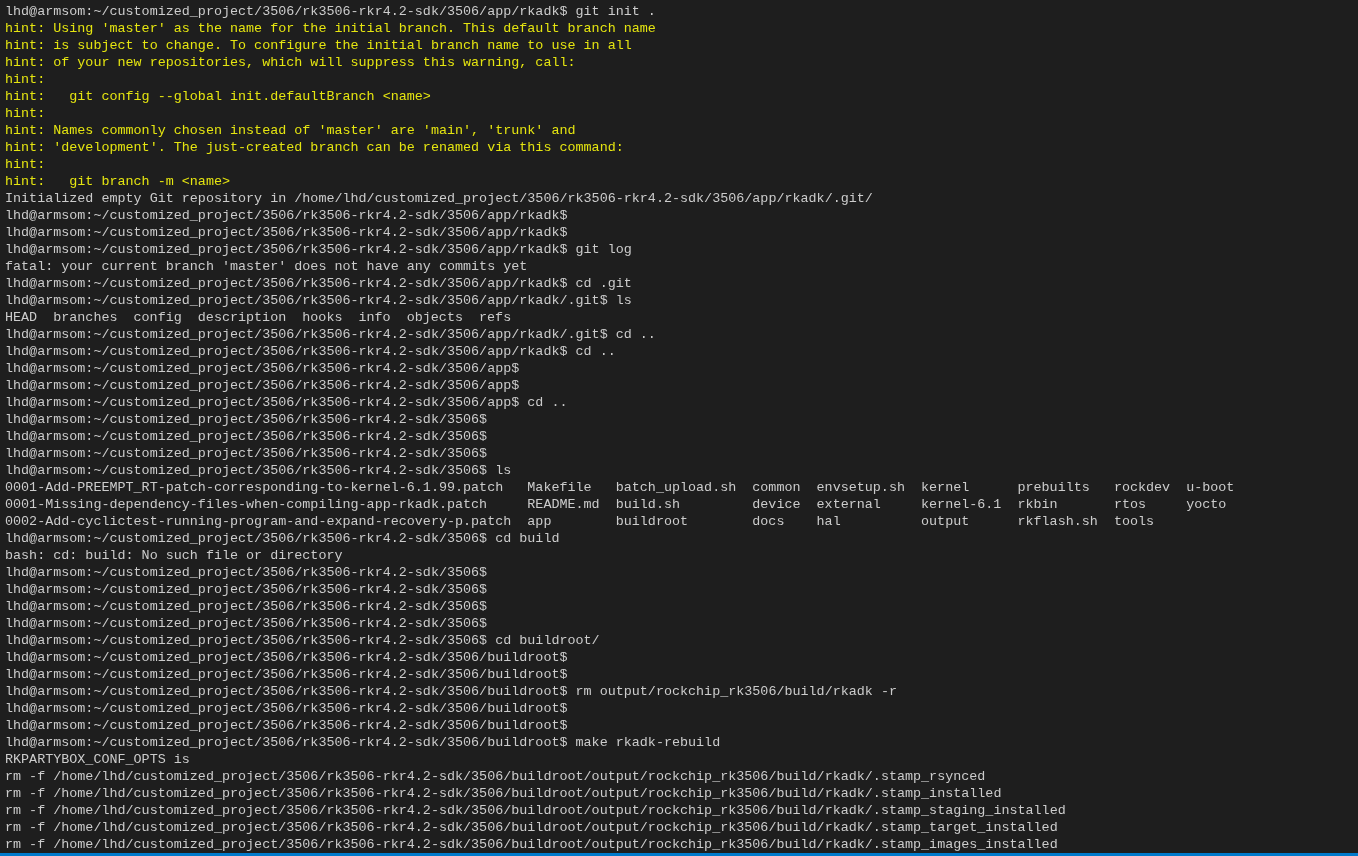  I want to click on terminal-line: RKPARTYBOX_CONF_OPTS is, so click(98, 759).